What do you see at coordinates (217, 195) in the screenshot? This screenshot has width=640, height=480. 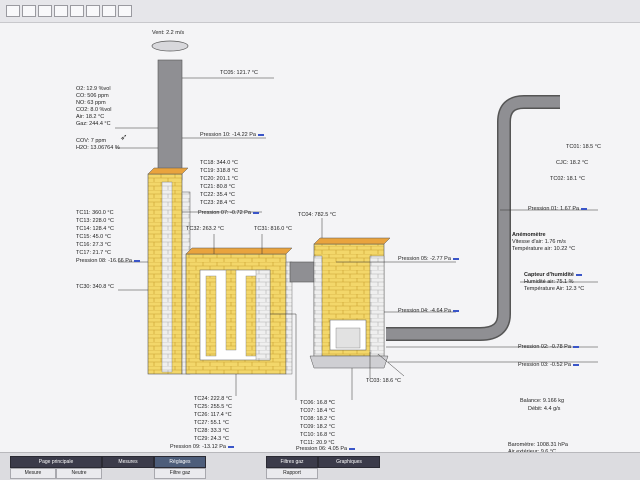 I see `tc22-label: TC22: 35.4 °C` at bounding box center [217, 195].